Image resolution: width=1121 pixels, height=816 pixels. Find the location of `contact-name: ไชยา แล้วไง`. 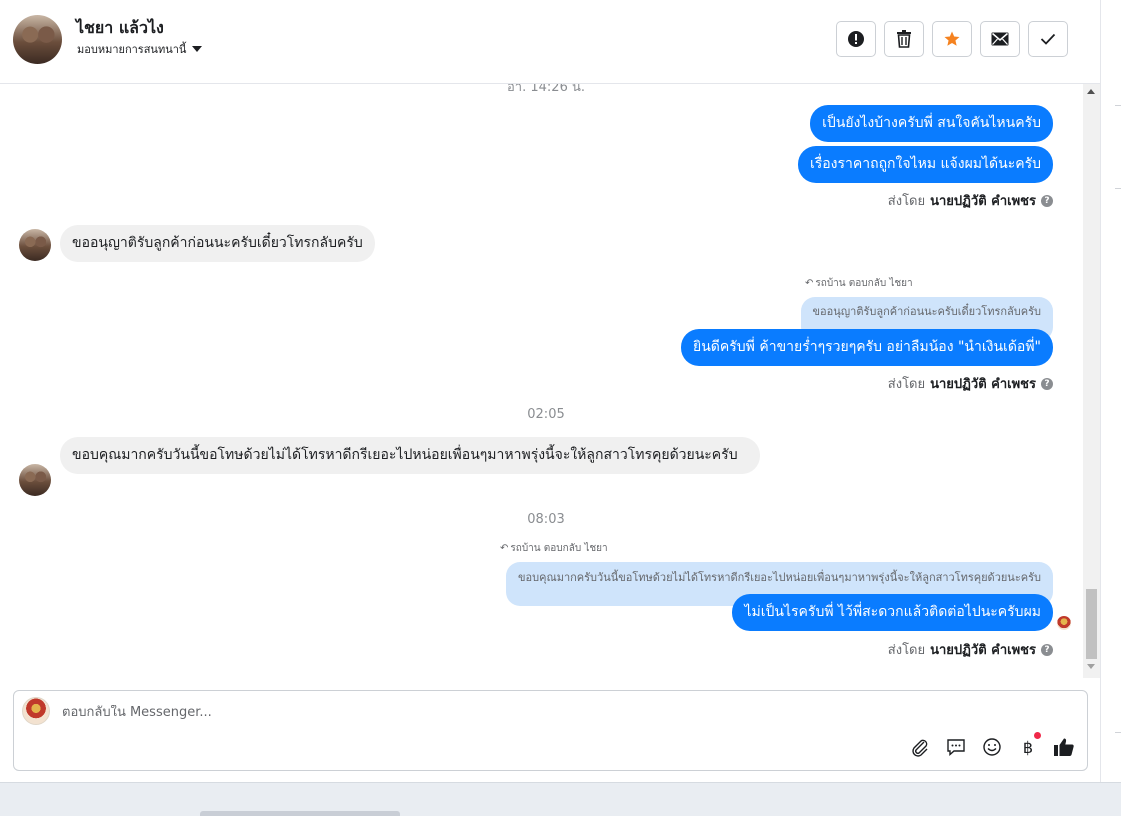

contact-name: ไชยา แล้วไง is located at coordinates (120, 28).